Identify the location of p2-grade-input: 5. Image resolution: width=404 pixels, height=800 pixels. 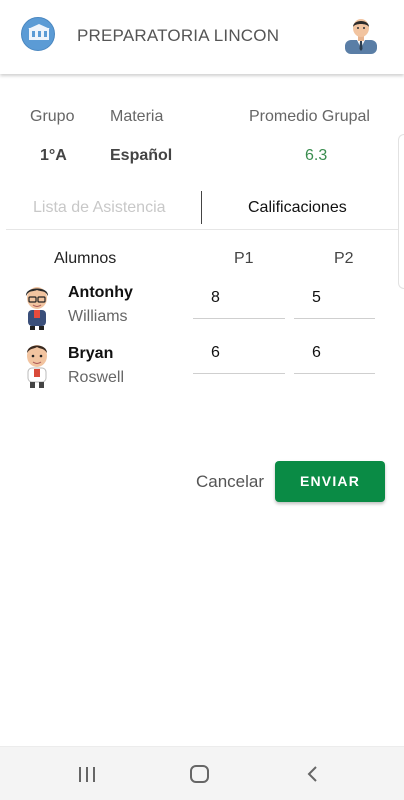
(334, 301).